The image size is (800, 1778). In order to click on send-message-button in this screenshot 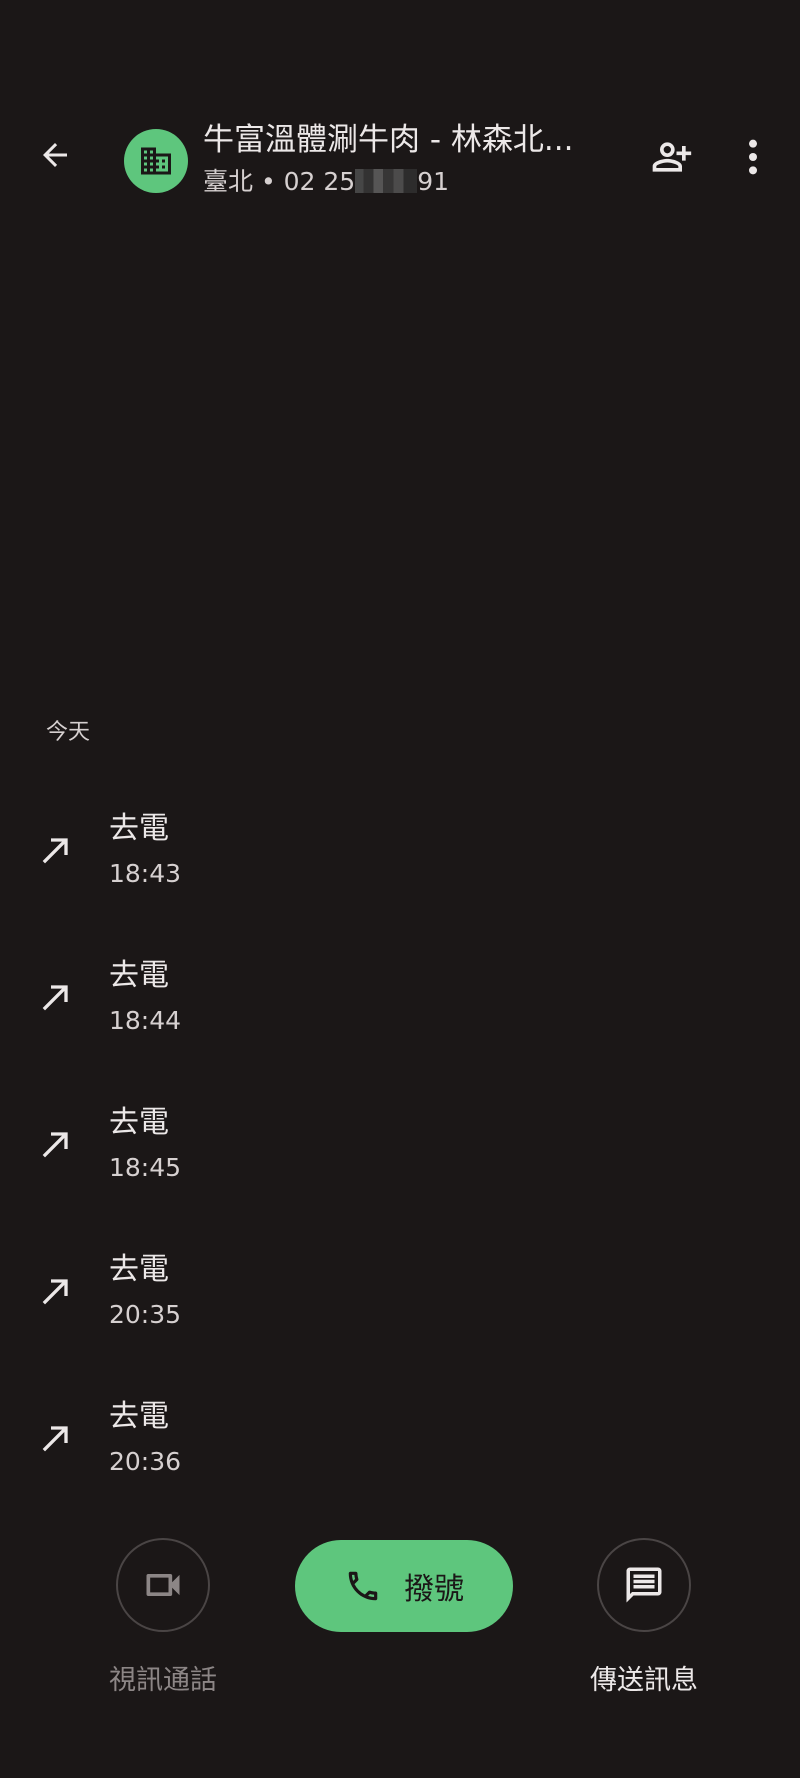, I will do `click(644, 1585)`.